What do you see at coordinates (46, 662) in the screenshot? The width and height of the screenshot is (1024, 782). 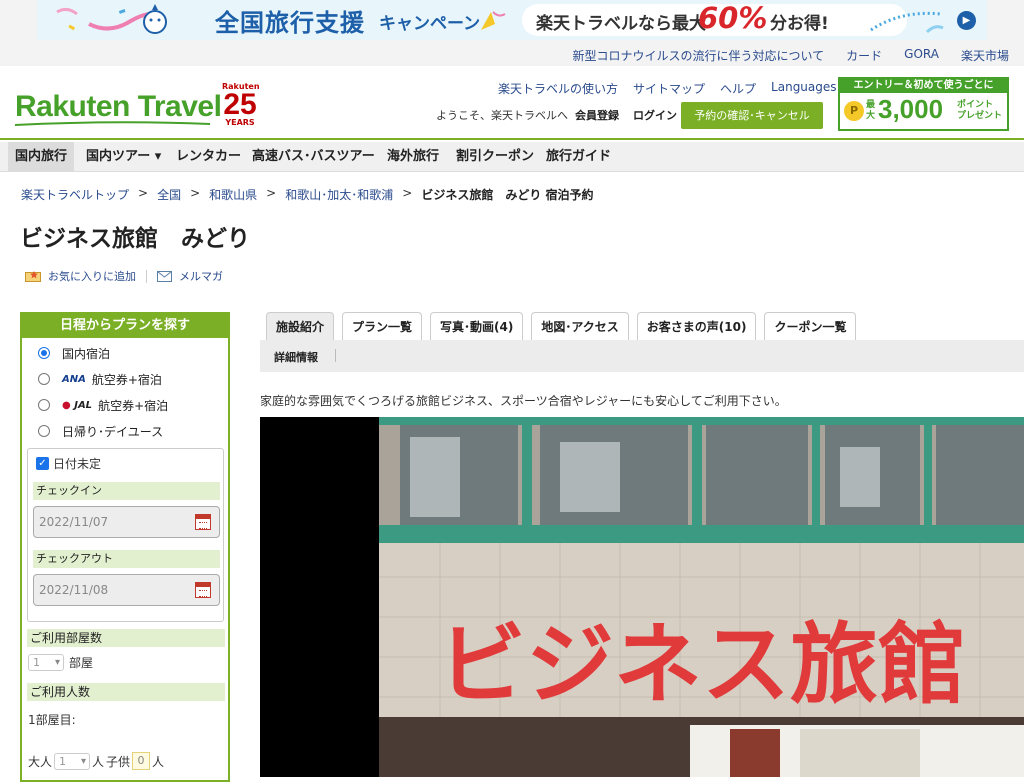 I see `rooms-select: 1` at bounding box center [46, 662].